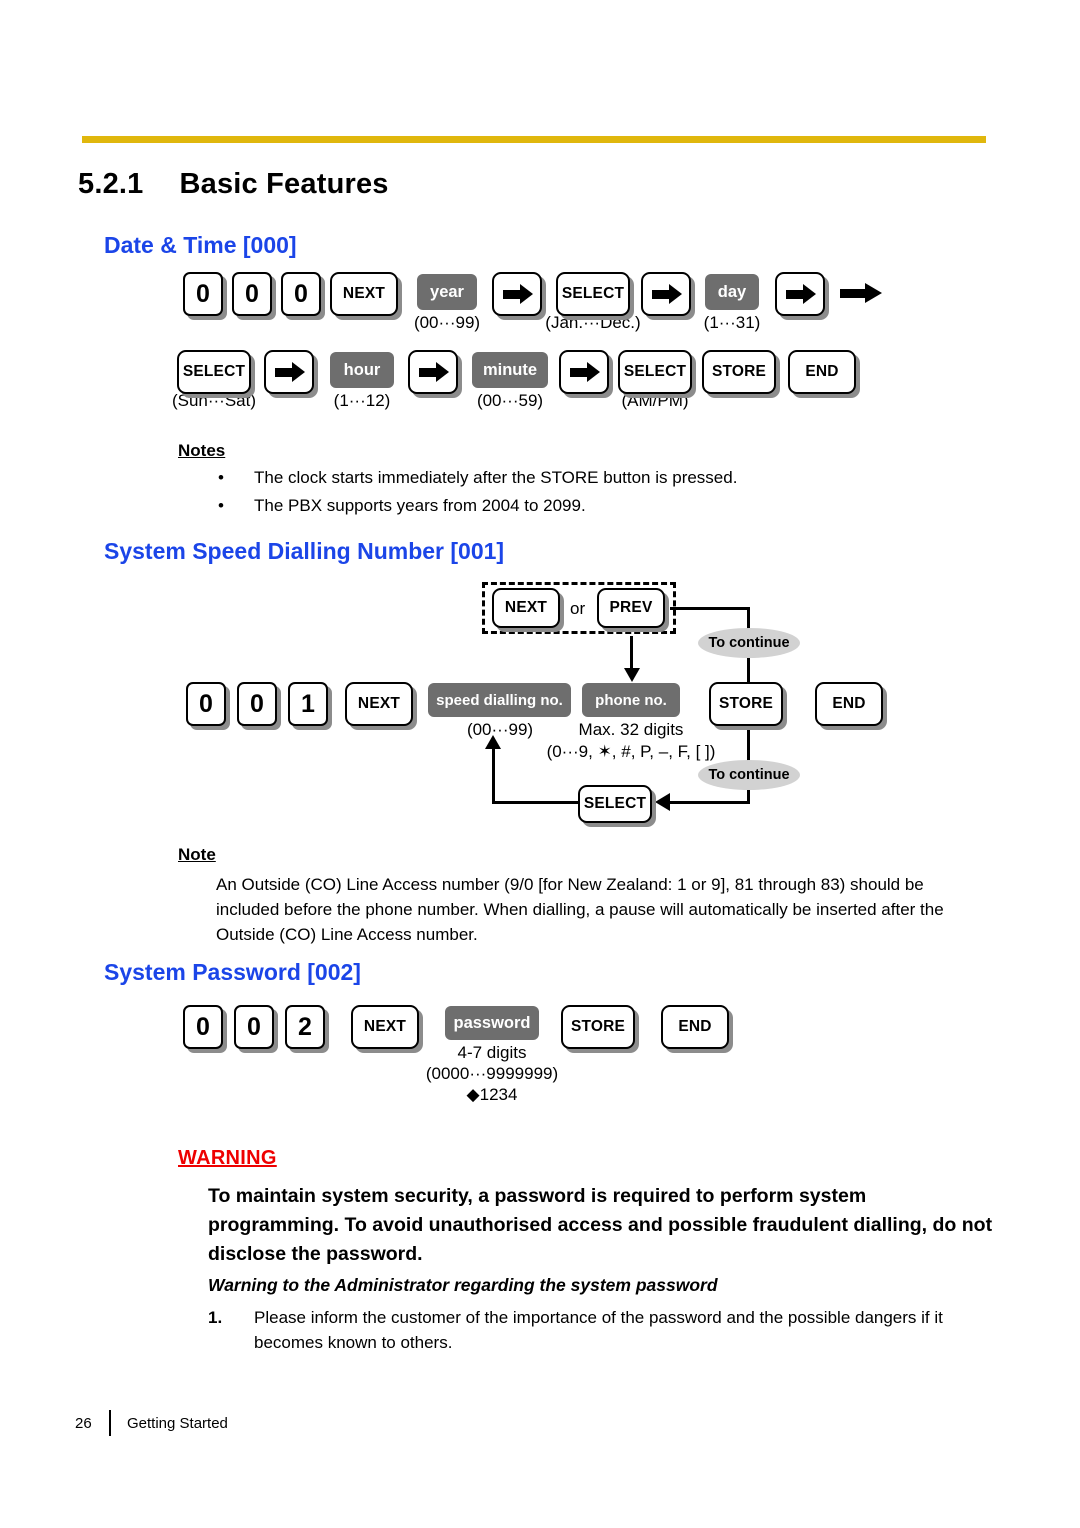 This screenshot has height=1528, width=1080. I want to click on heading-speed-dialling: System Speed Dialling Number [001], so click(304, 551).